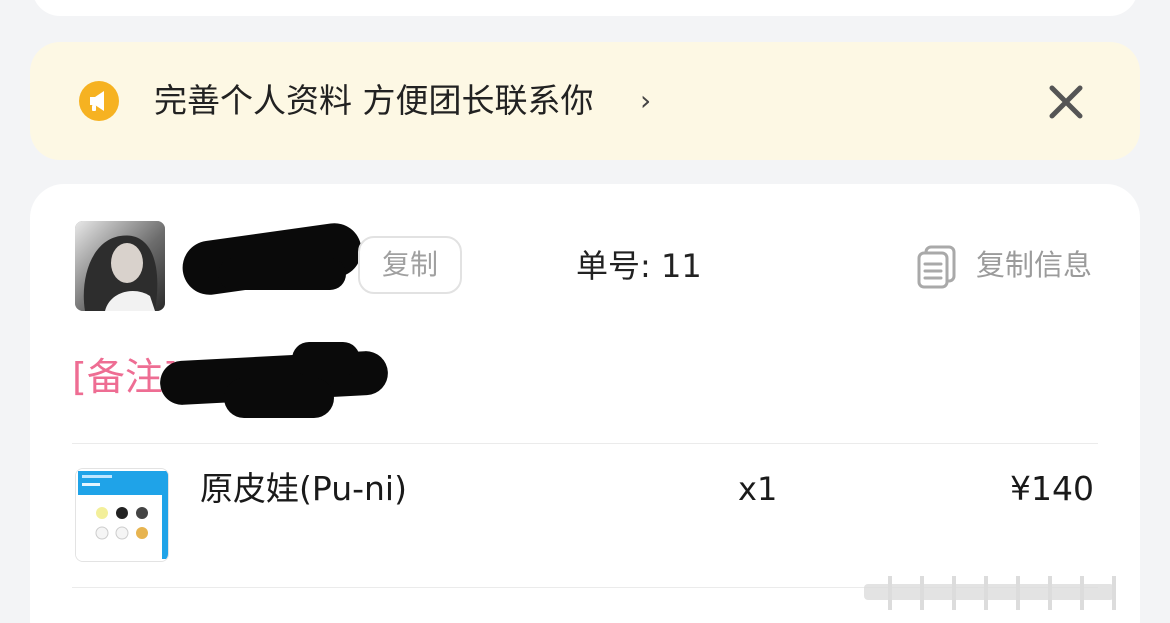  I want to click on previous-card, so click(585, 8).